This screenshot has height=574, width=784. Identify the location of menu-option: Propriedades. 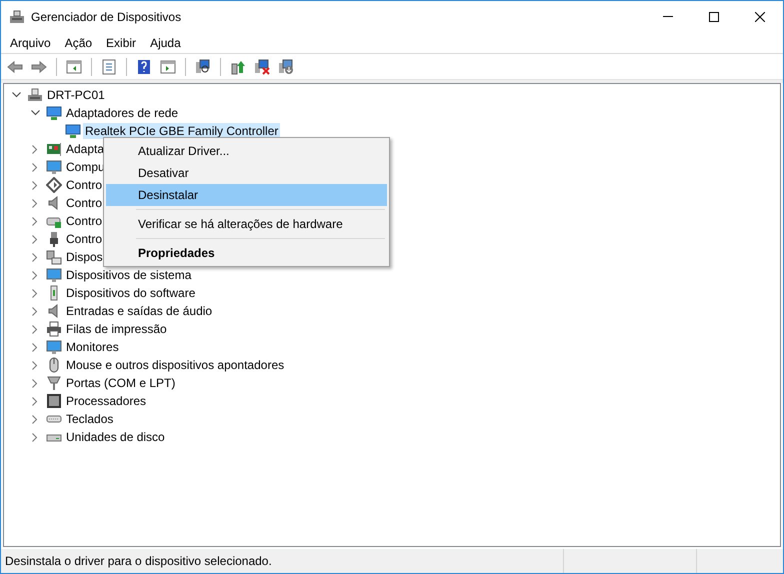
(246, 253).